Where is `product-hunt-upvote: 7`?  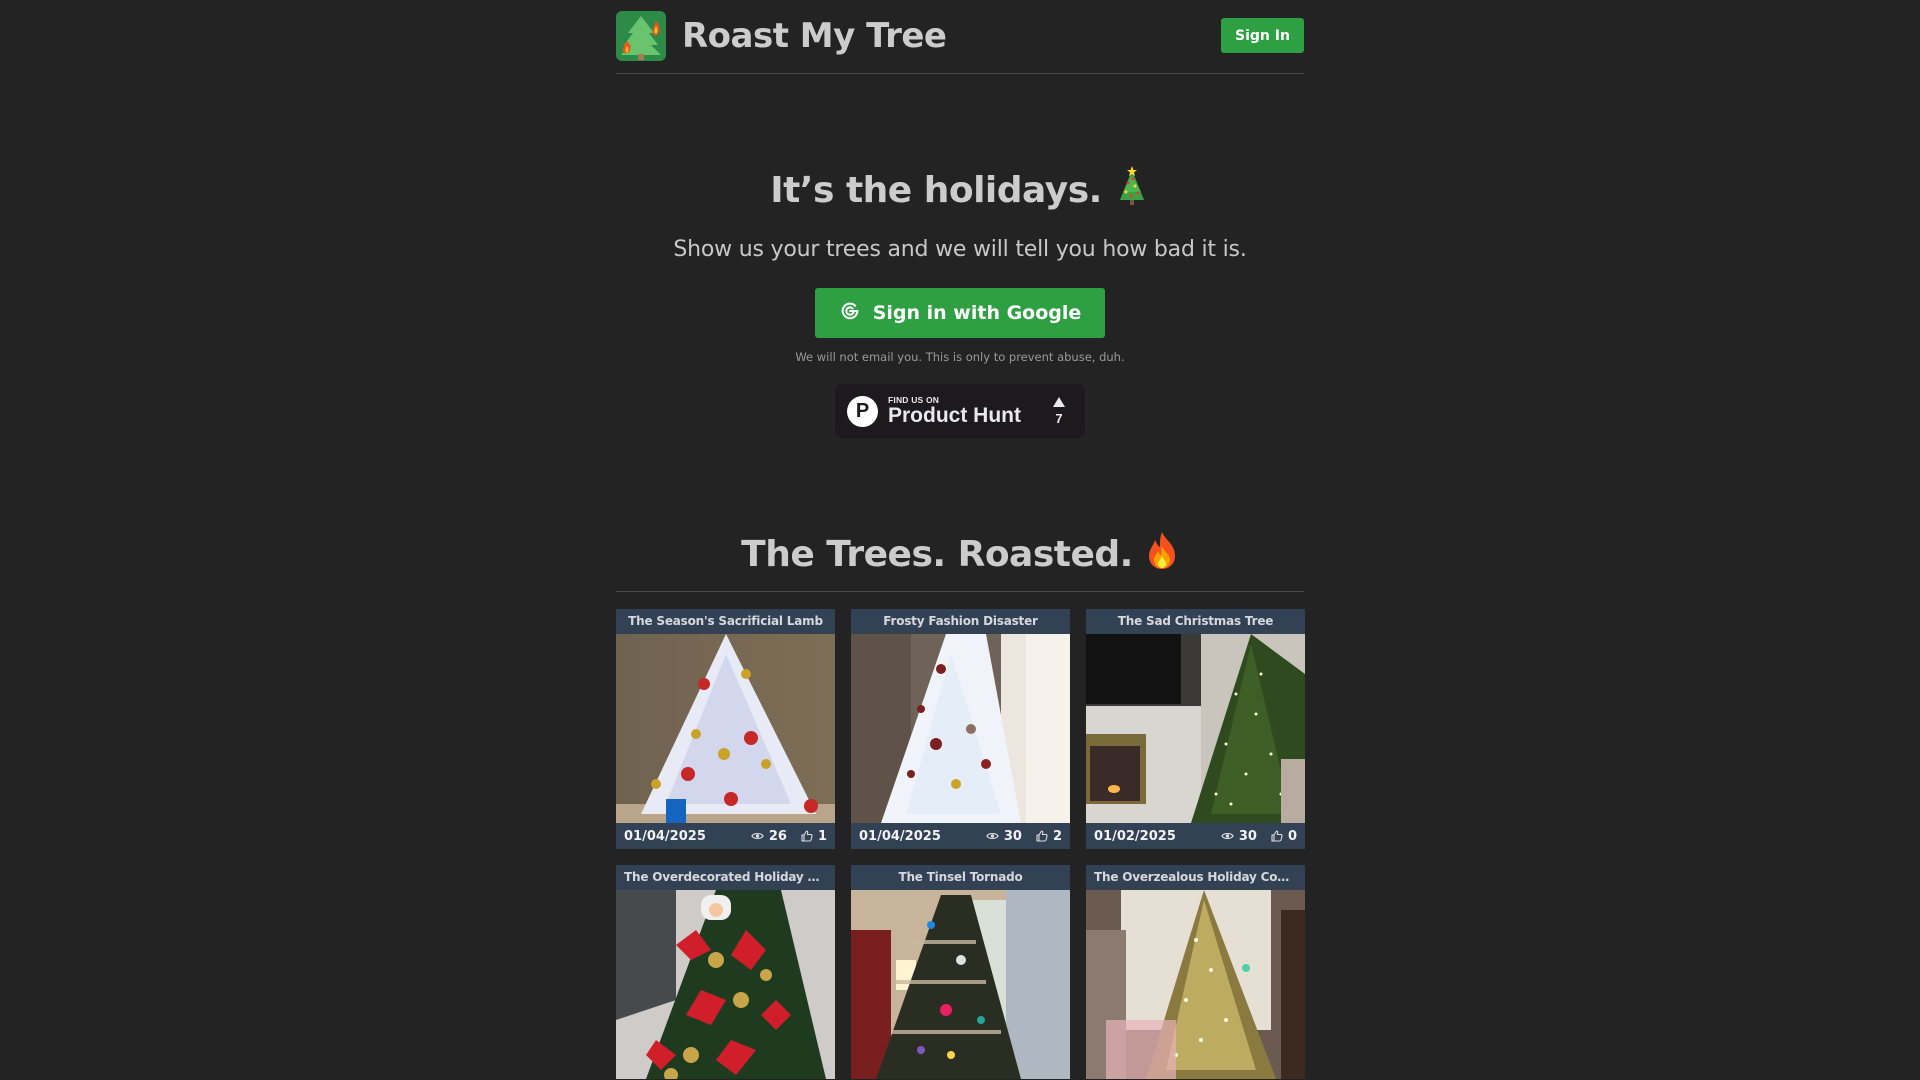 product-hunt-upvote: 7 is located at coordinates (1059, 411).